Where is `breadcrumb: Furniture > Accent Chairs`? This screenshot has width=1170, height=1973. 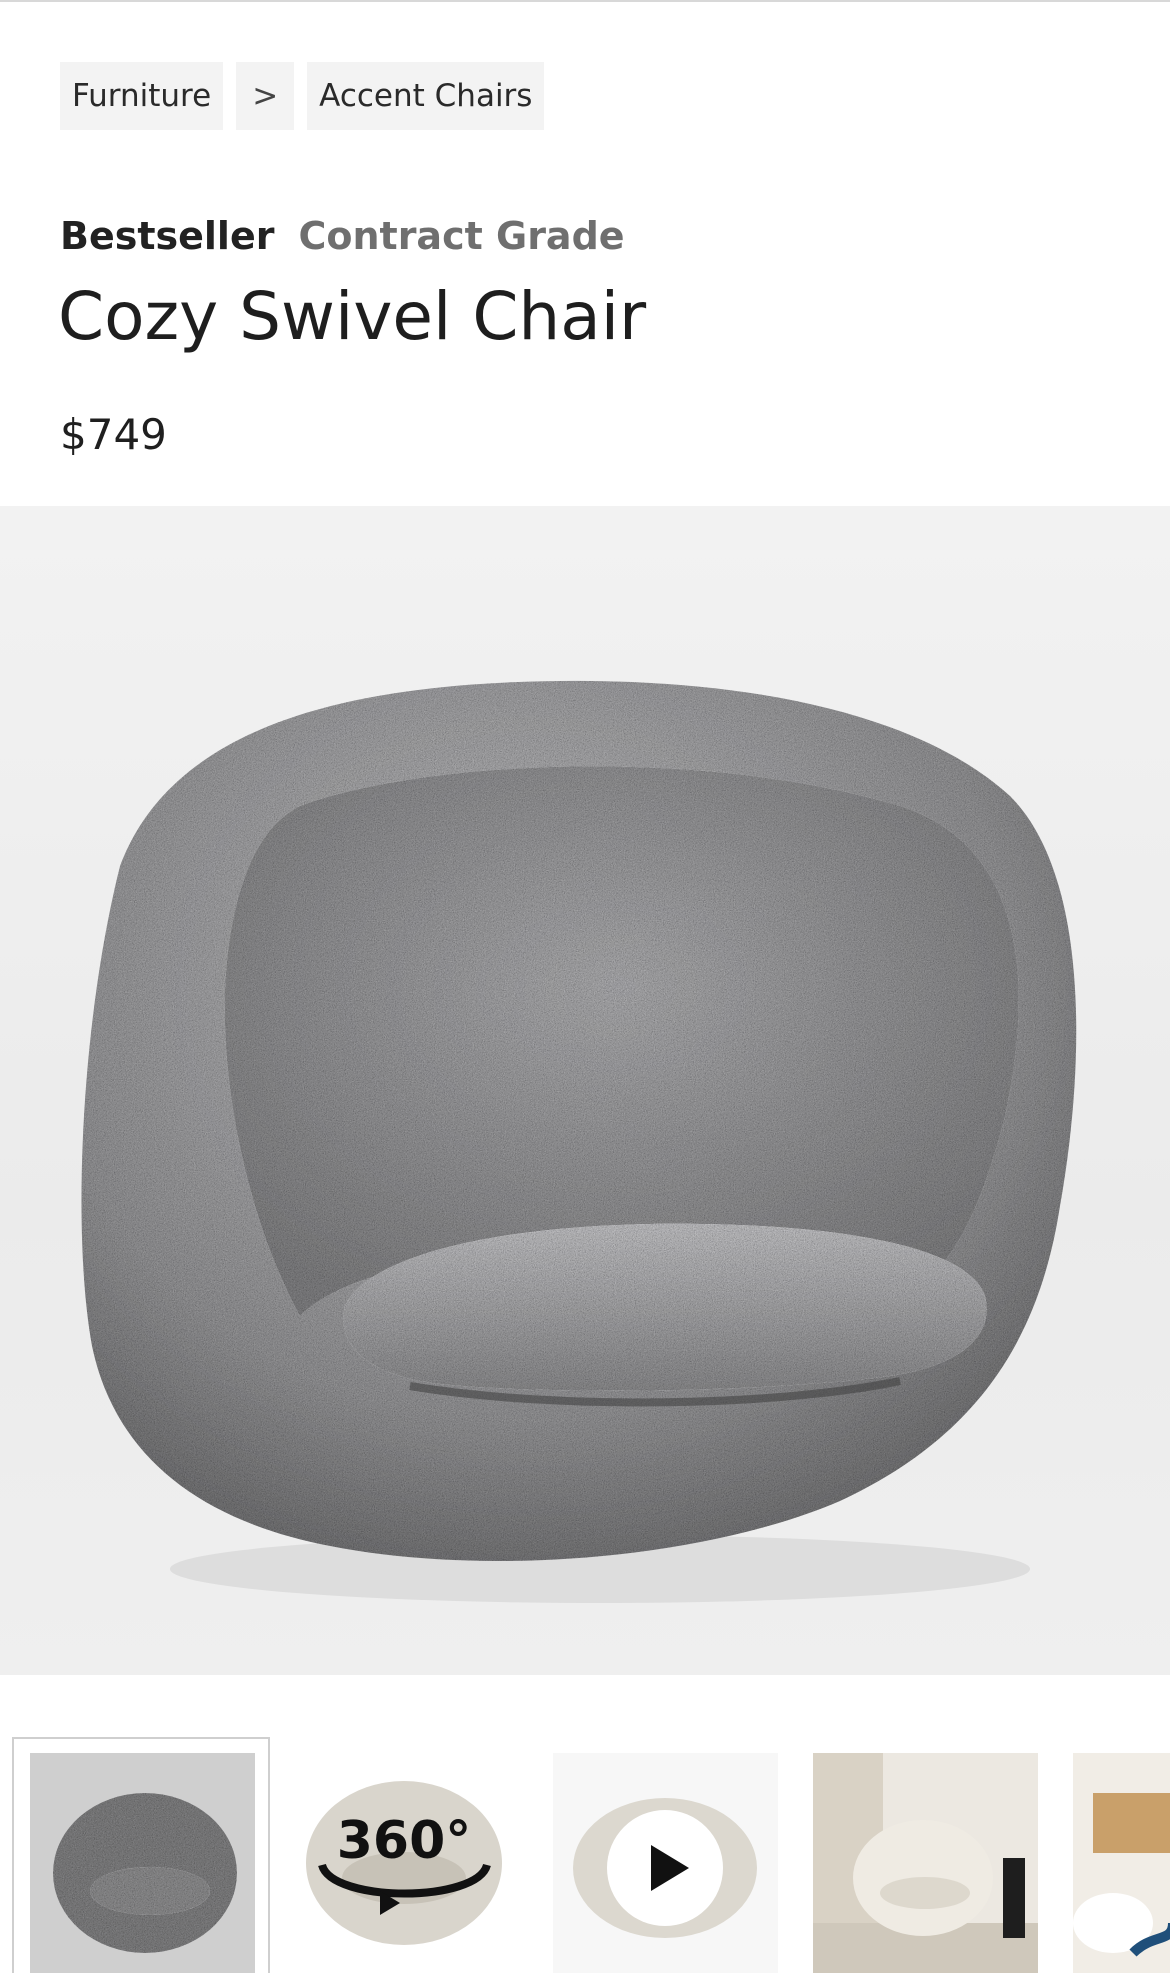
breadcrumb: Furniture > Accent Chairs is located at coordinates (302, 96).